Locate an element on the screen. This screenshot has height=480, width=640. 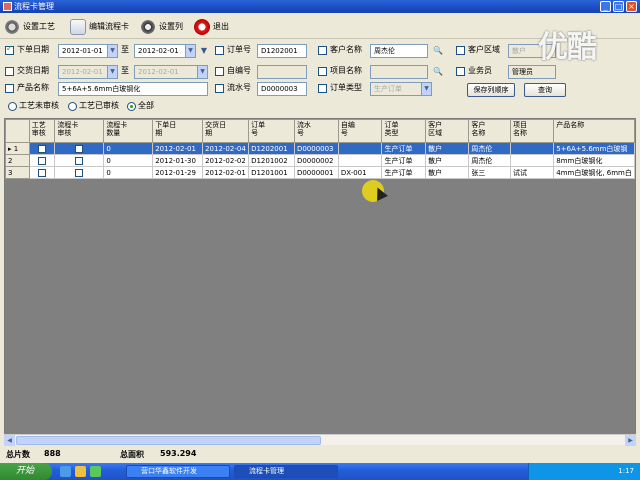
quicklaunch-media-icon is located at coordinates (95, 471).